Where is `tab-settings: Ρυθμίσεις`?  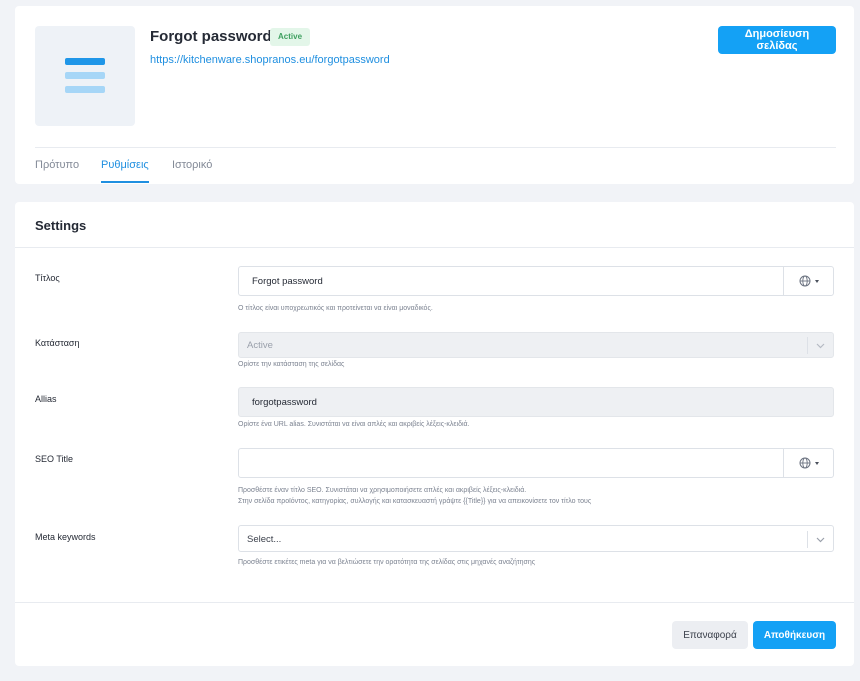
tab-settings: Ρυθμίσεις is located at coordinates (125, 171).